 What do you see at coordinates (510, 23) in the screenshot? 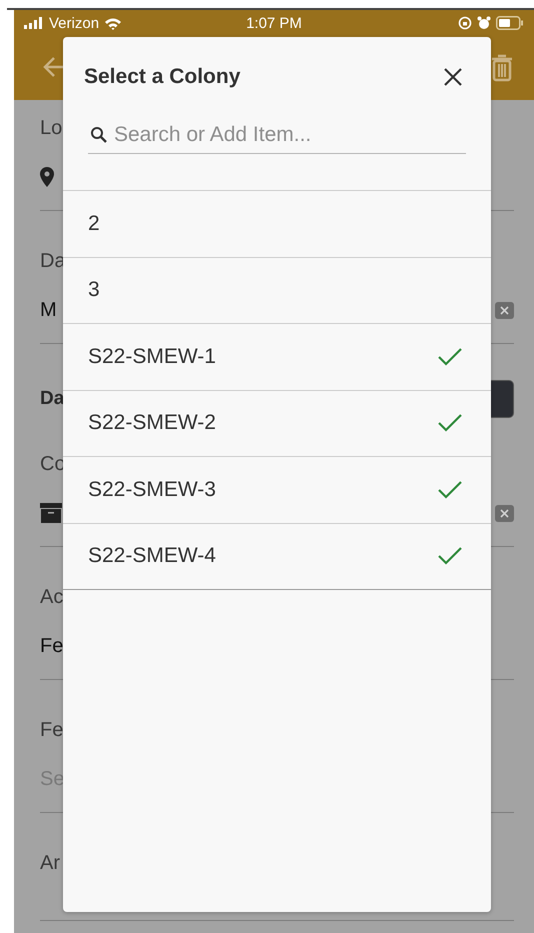
I see `battery-icon` at bounding box center [510, 23].